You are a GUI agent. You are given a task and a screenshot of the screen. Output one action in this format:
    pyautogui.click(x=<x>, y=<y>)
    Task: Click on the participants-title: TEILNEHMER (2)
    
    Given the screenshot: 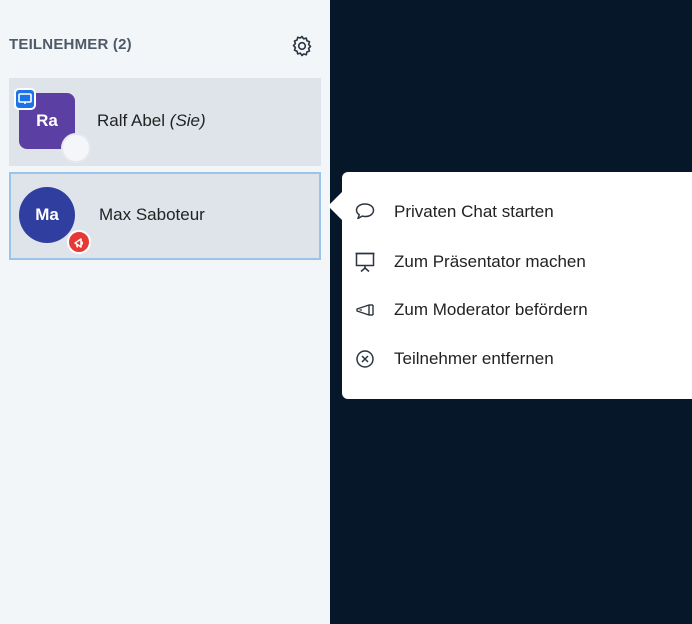 What is the action you would take?
    pyautogui.click(x=70, y=44)
    